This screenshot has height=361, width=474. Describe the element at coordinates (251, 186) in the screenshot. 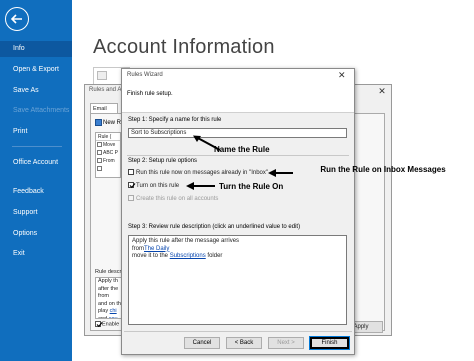

I see `annotation-turn-on: Turn the Rule On` at that location.